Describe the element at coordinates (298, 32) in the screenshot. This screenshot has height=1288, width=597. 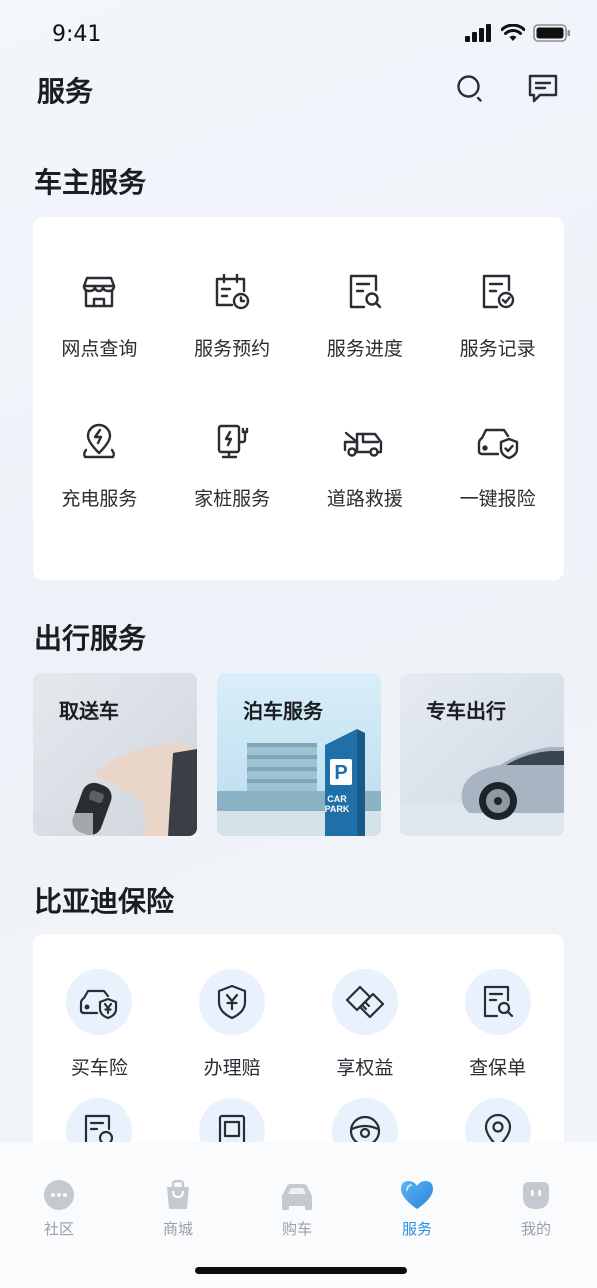
I see `status-bar: 9:41` at that location.